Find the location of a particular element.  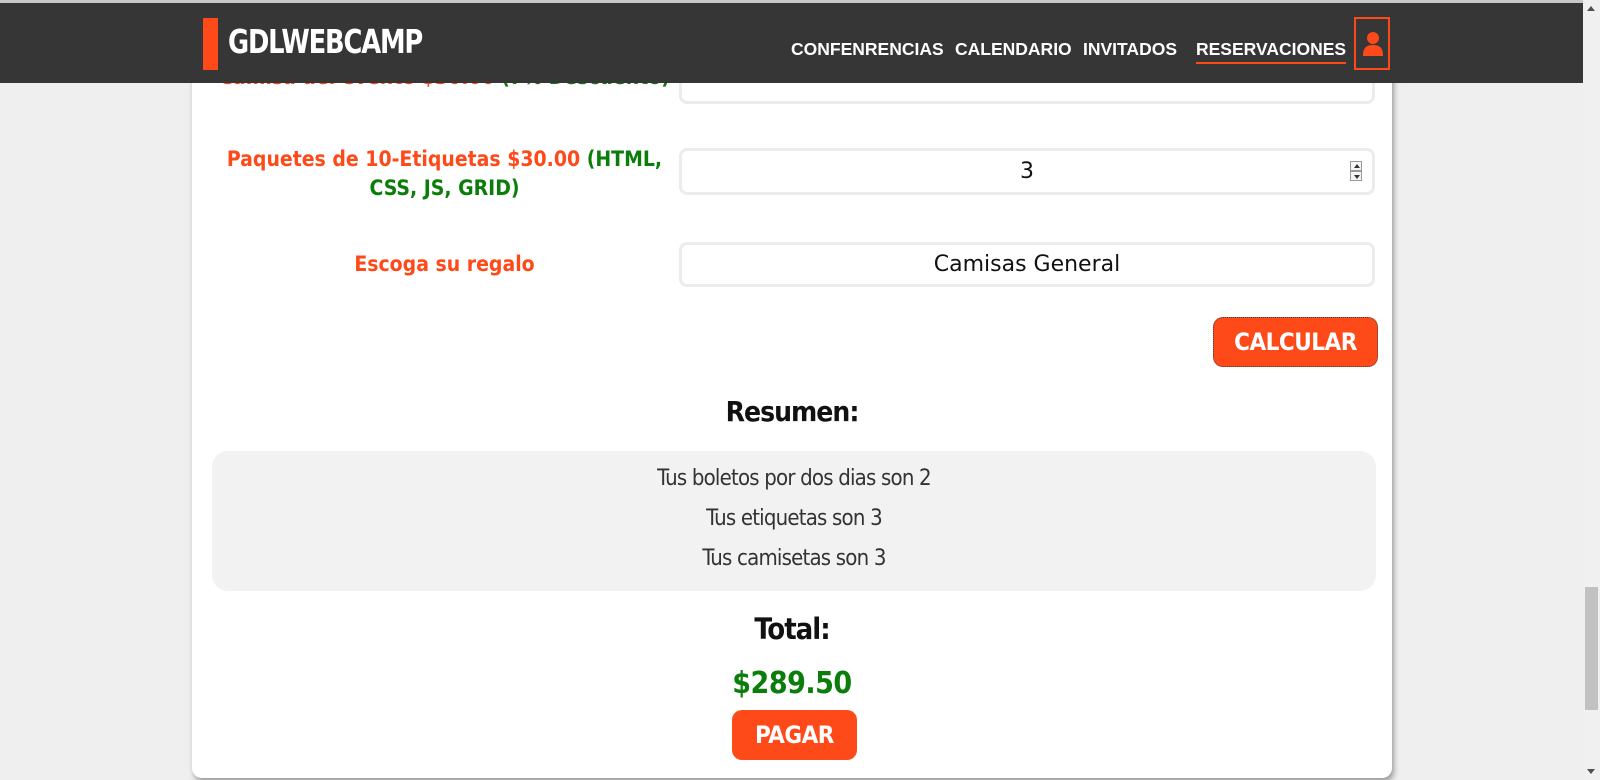

logo-bar is located at coordinates (210, 44).